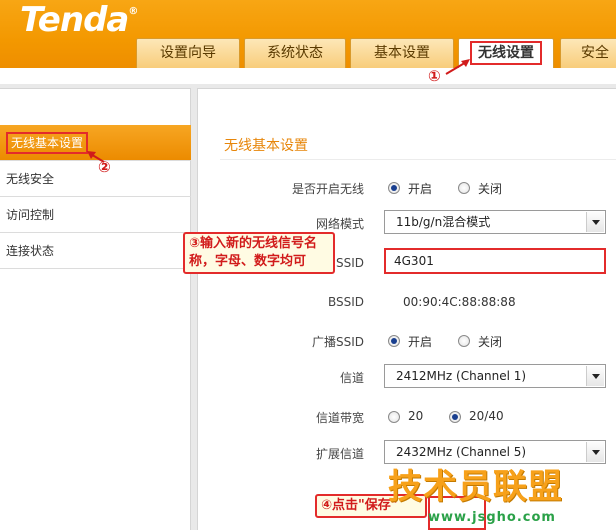  I want to click on sidebar-item-label: 无线安全, so click(30, 179).